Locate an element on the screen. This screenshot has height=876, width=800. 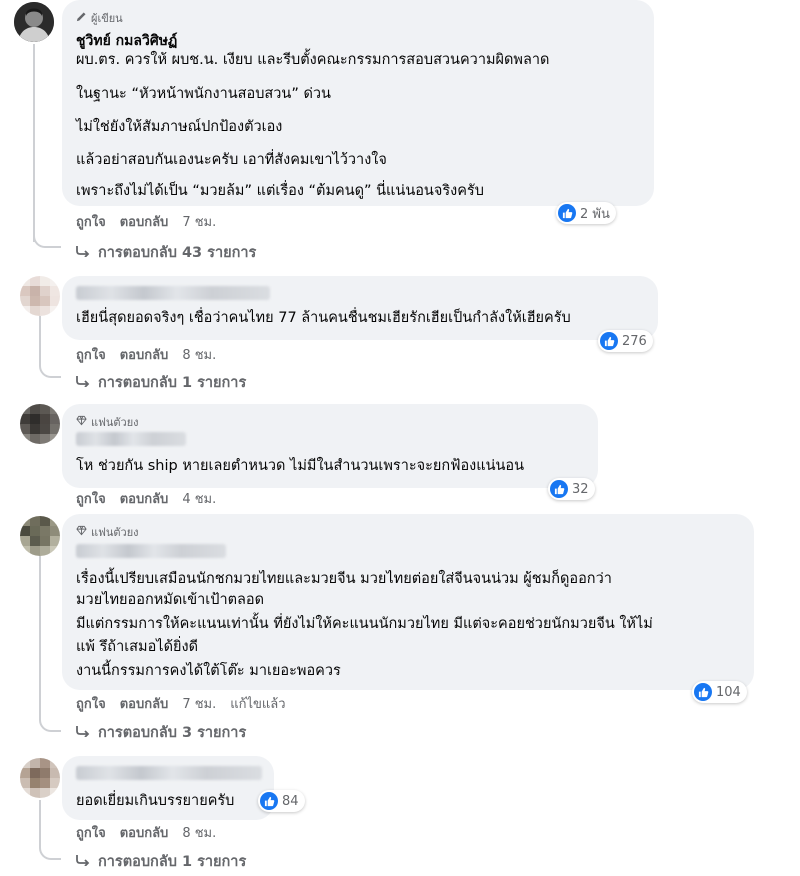
reaction-count: 84 is located at coordinates (281, 801).